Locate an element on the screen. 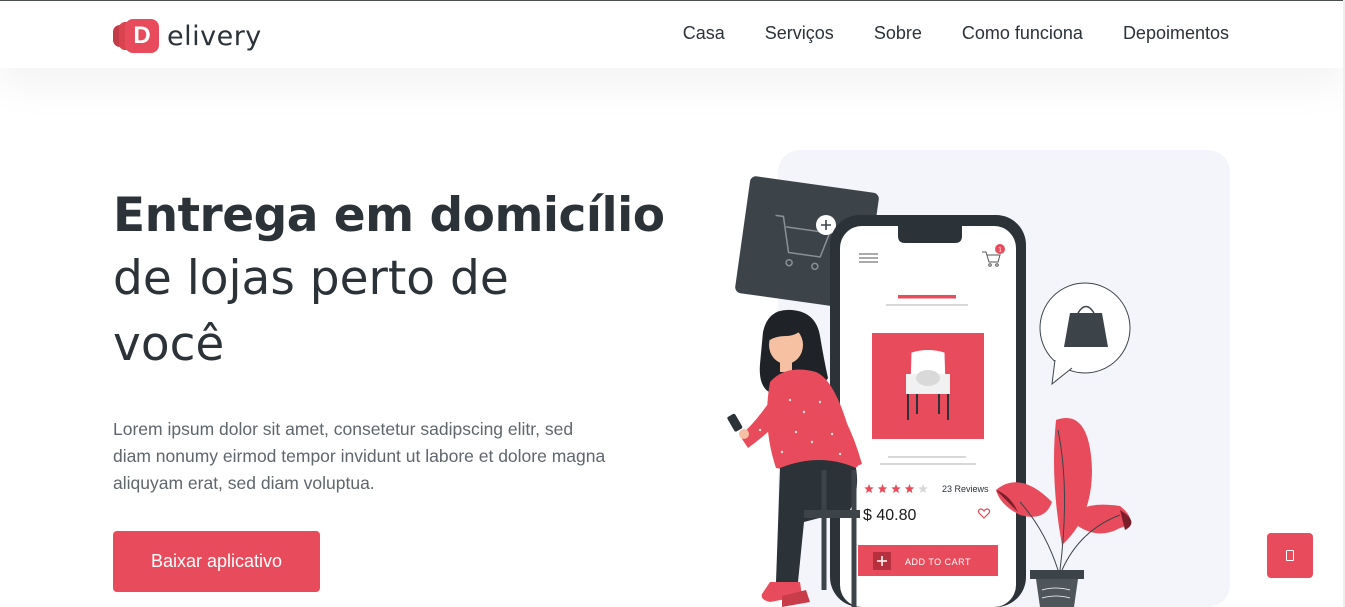 This screenshot has height=607, width=1345. nav-link-casa: Casa is located at coordinates (704, 33).